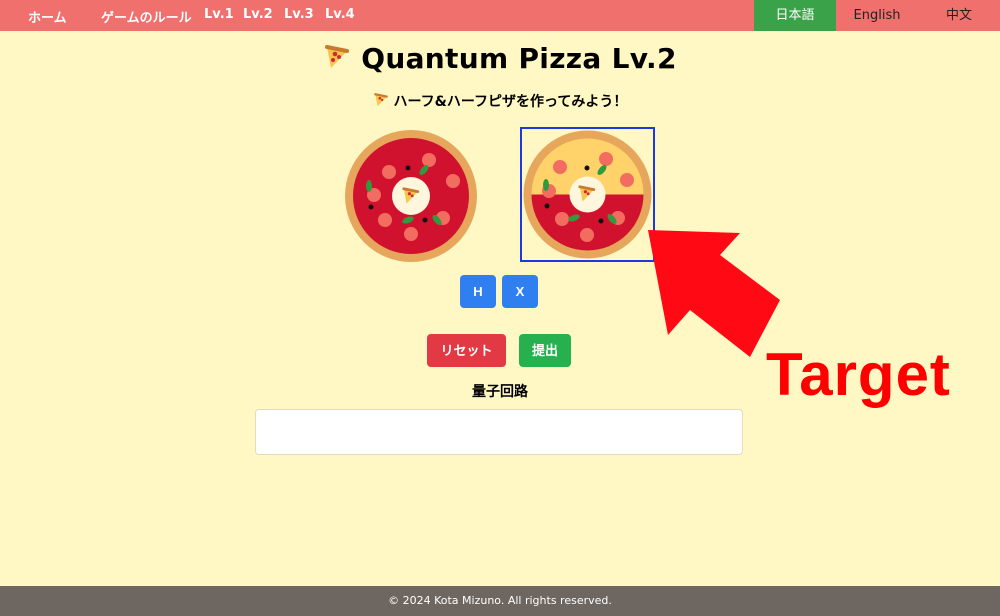  I want to click on submit-button: 提出, so click(545, 350).